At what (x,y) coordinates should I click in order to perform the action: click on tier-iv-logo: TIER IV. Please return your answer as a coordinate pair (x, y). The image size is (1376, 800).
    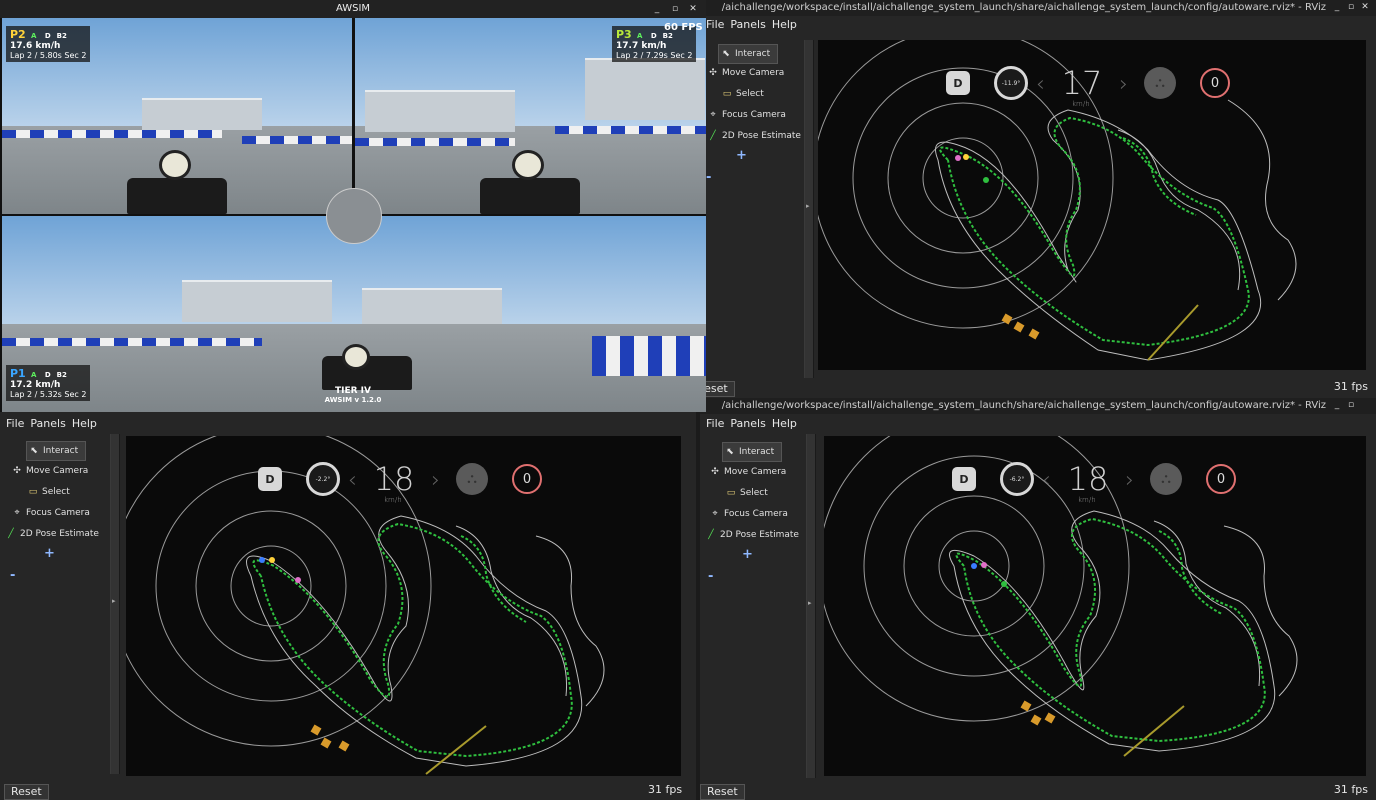
    Looking at the image, I should click on (352, 391).